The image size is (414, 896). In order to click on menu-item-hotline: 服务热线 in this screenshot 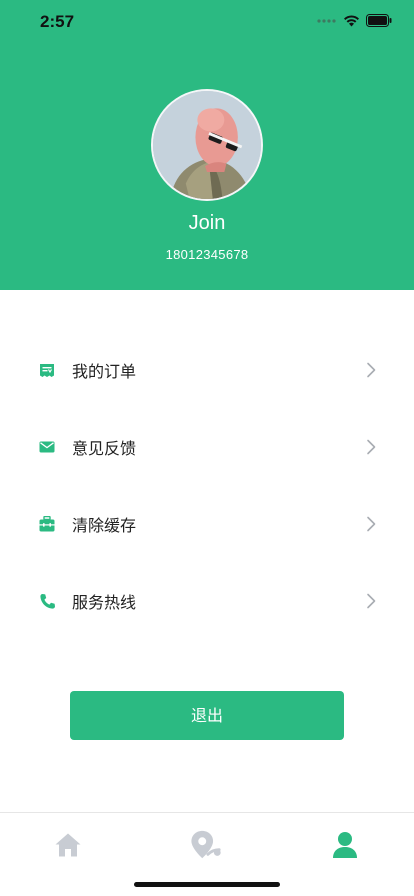, I will do `click(207, 601)`.